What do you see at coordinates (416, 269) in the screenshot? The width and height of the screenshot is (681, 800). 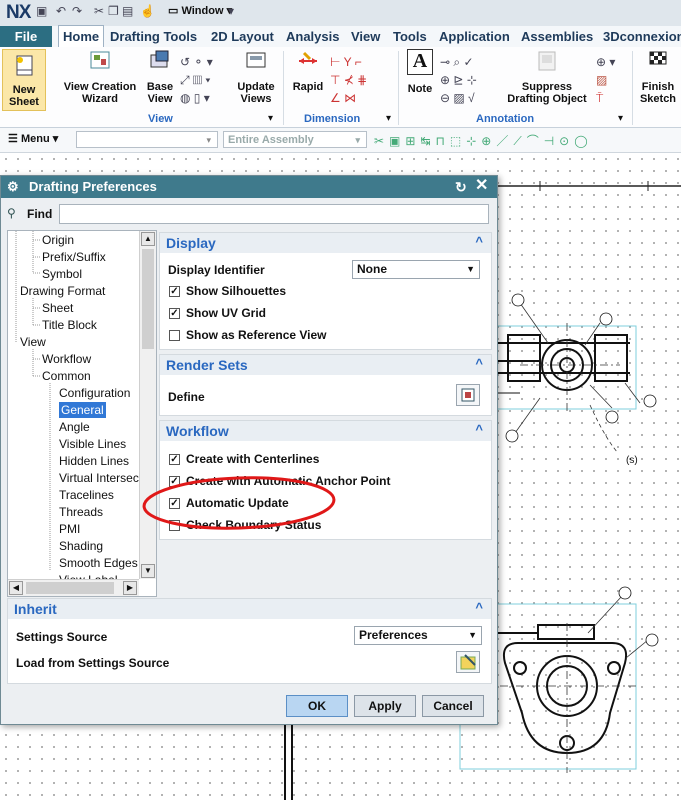 I see `display-identifier-dropdown: None ▼` at bounding box center [416, 269].